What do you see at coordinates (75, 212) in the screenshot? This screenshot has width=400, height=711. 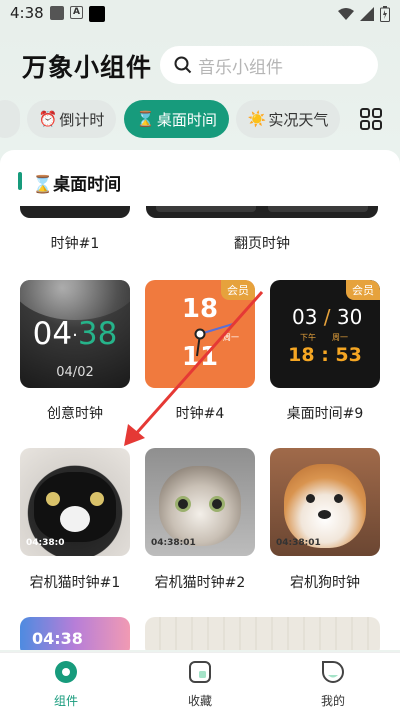 I see `widget-clock-1-preview` at bounding box center [75, 212].